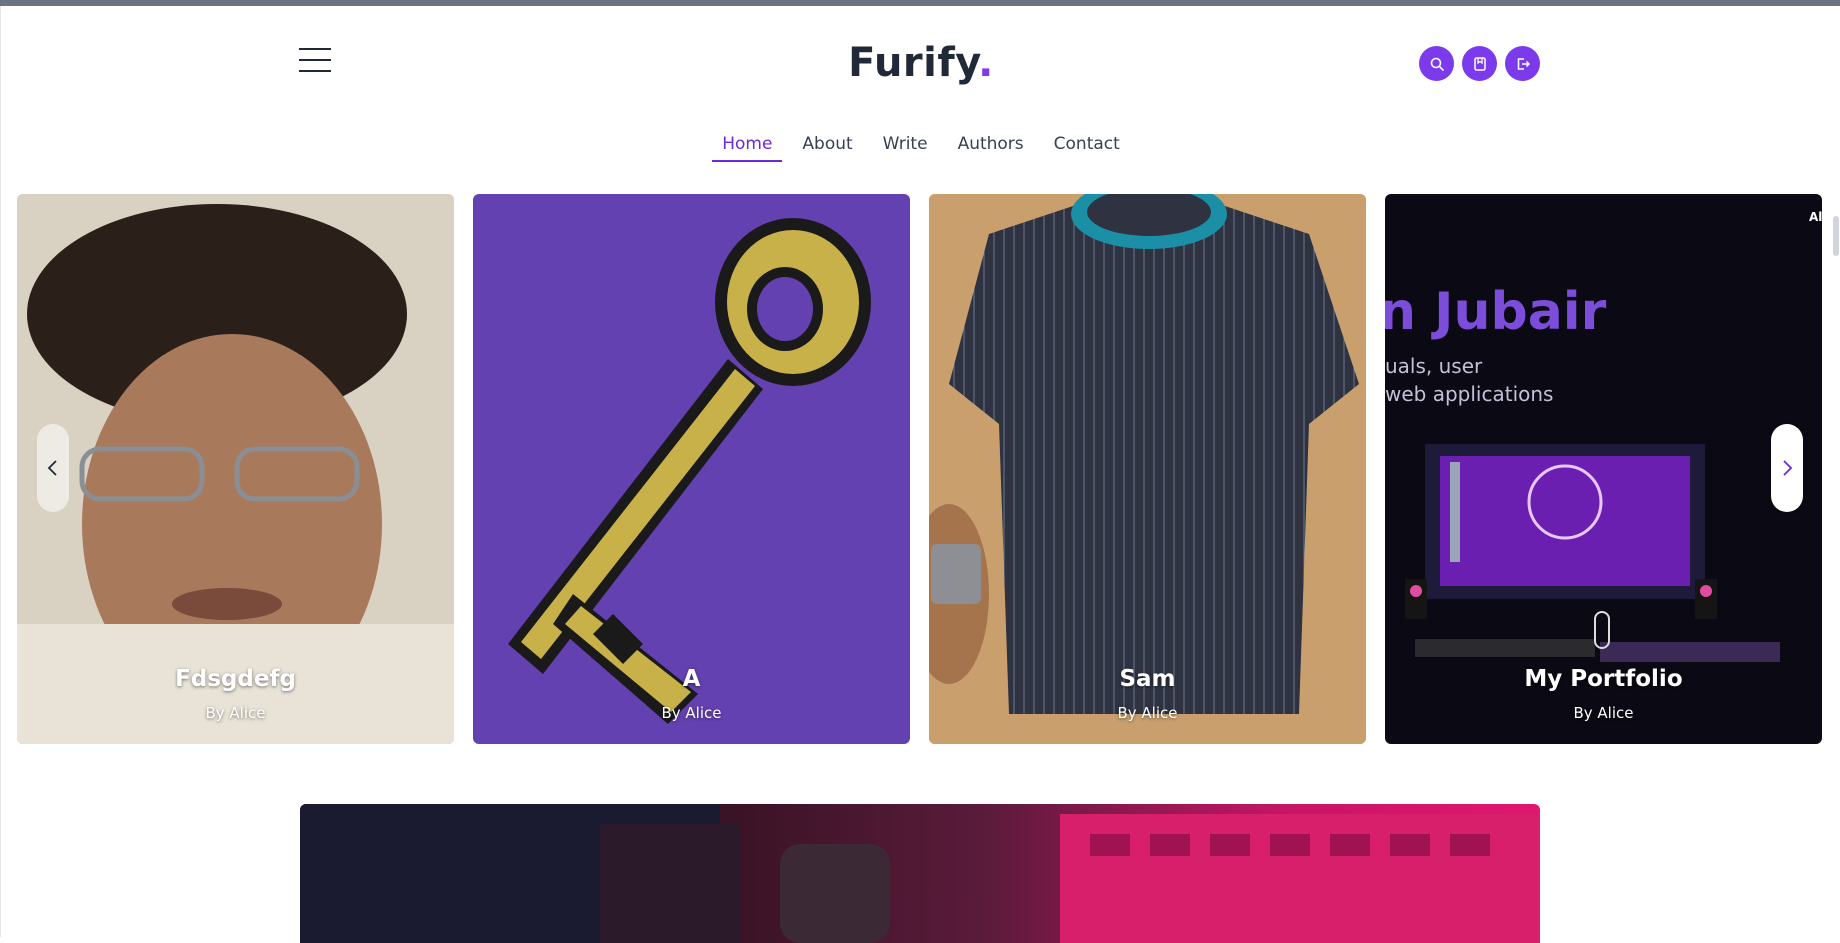  I want to click on logout-button, so click(1522, 63).